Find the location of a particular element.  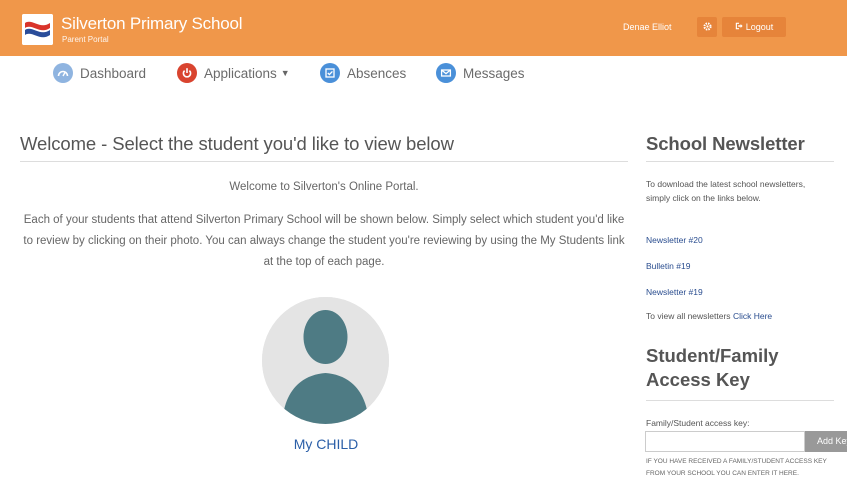

newsletter-title: School Newsletter is located at coordinates (725, 143).